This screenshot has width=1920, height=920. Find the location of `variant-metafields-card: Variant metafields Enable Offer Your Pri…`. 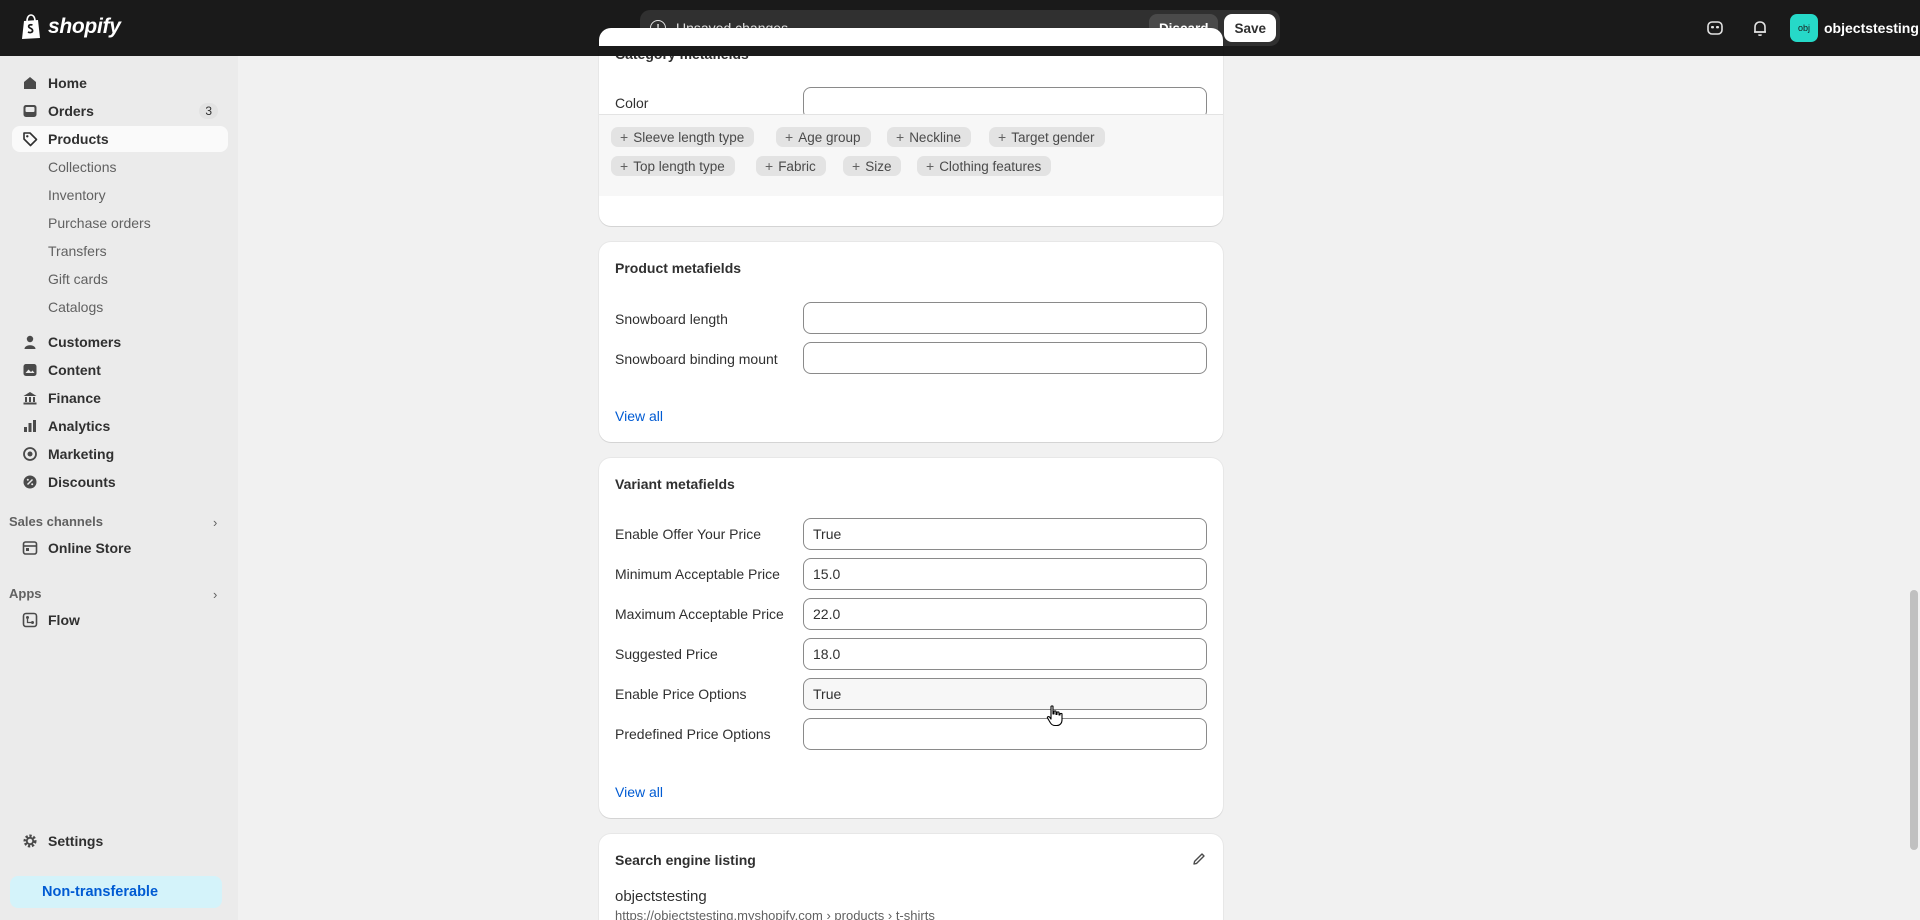

variant-metafields-card: Variant metafields Enable Offer Your Pri… is located at coordinates (911, 638).